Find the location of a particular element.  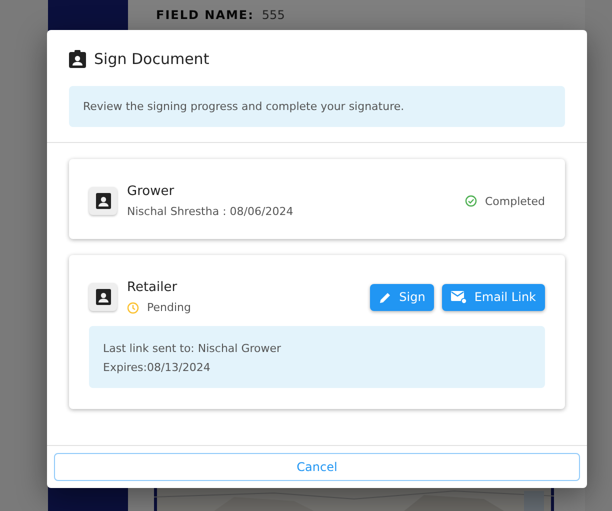

dialog-title: Sign Document is located at coordinates (152, 59).